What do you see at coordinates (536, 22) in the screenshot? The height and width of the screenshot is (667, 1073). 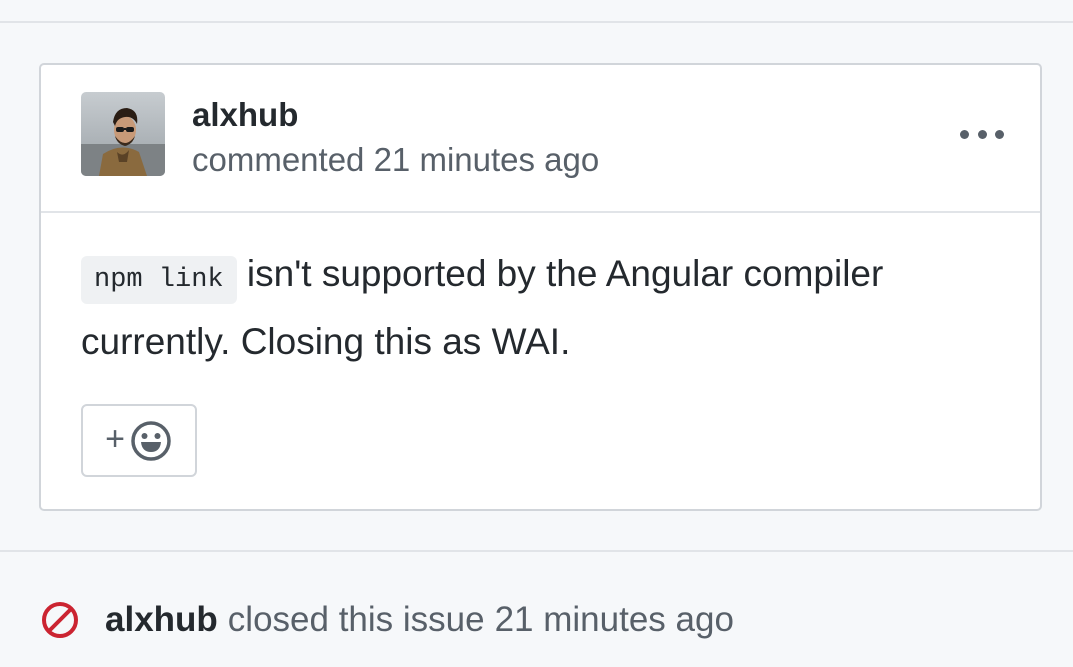 I see `timeline-divider-top` at bounding box center [536, 22].